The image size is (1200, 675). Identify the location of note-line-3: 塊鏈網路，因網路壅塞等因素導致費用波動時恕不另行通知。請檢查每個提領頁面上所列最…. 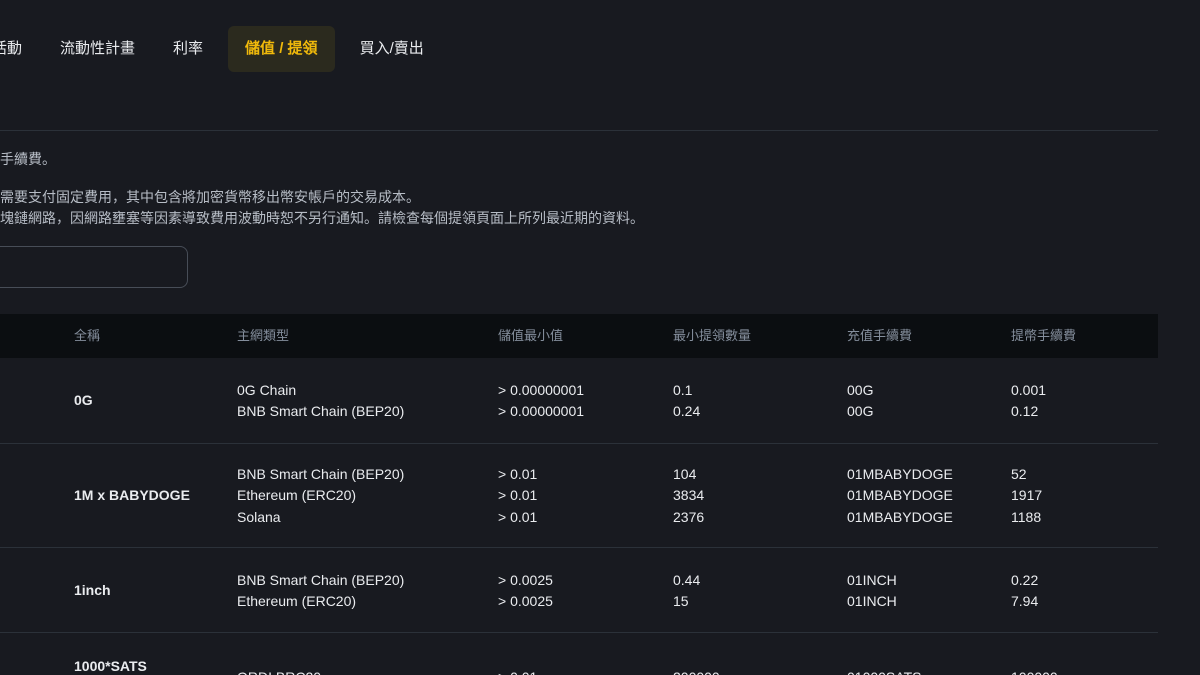
(322, 218).